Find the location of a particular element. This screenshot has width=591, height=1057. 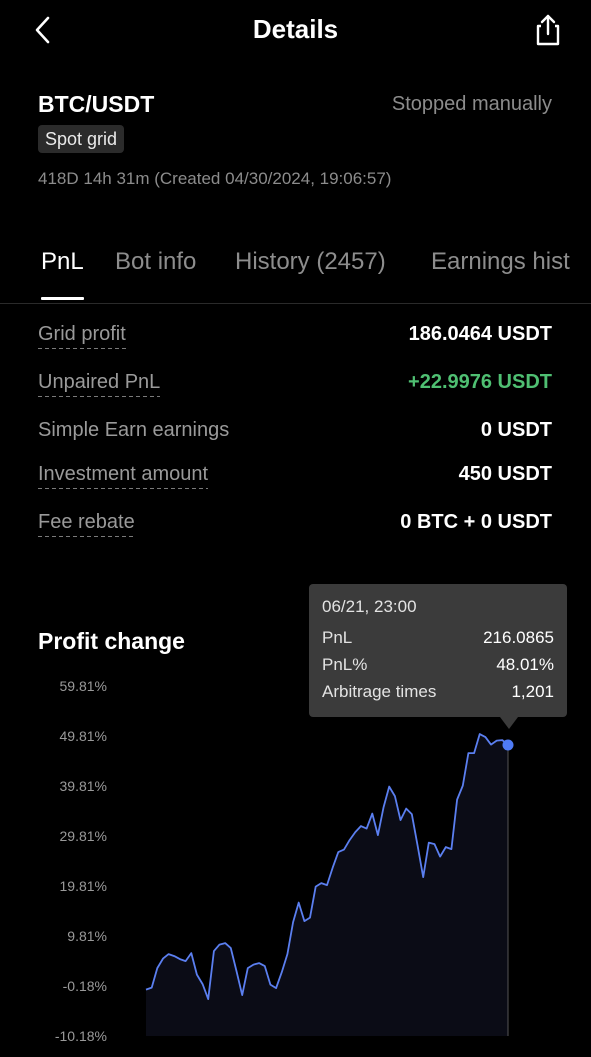

y-tick-label: 39.81% is located at coordinates (83, 786).